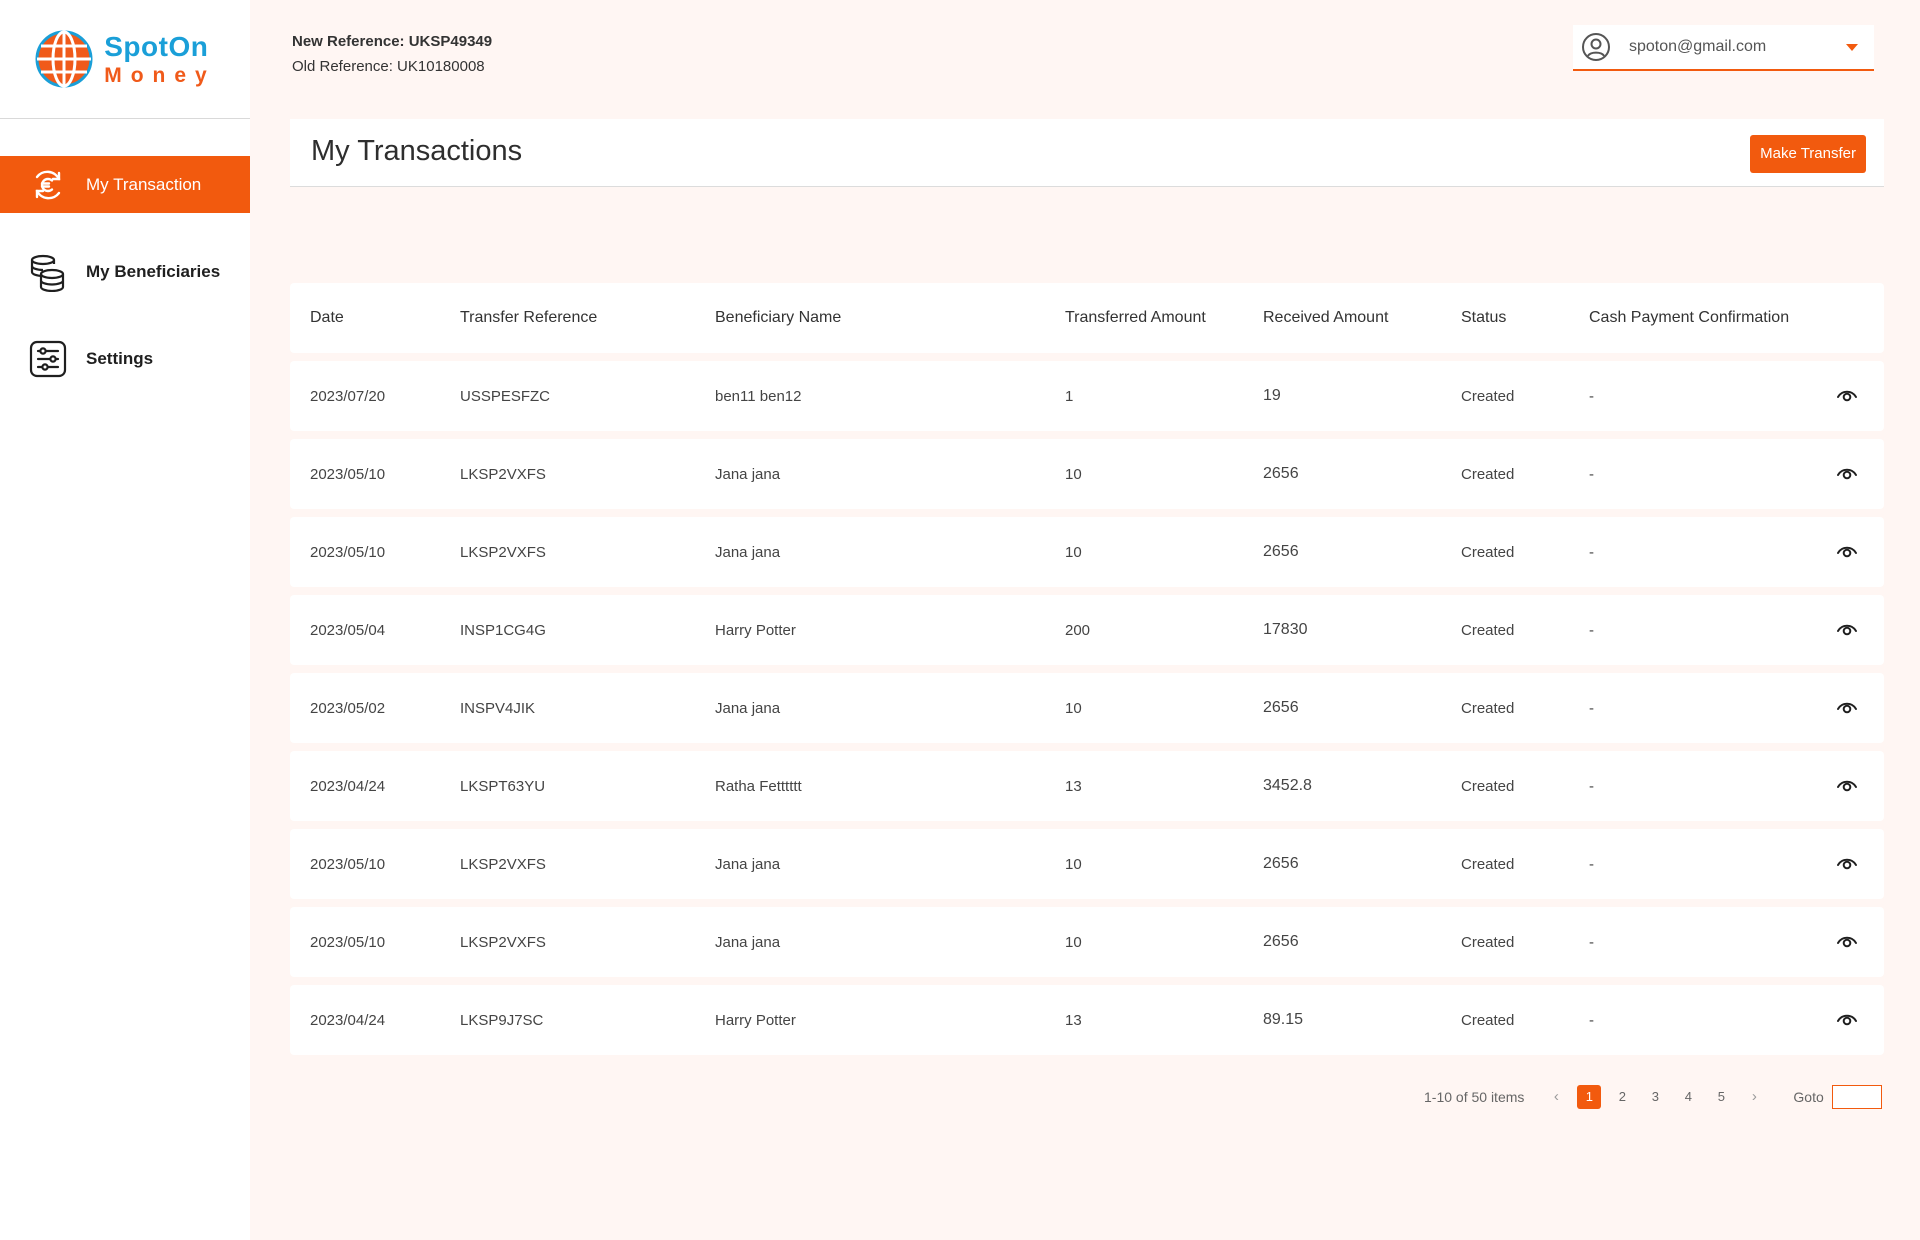 The height and width of the screenshot is (1240, 1920). I want to click on user-email: spoton@gmail.com, so click(1698, 46).